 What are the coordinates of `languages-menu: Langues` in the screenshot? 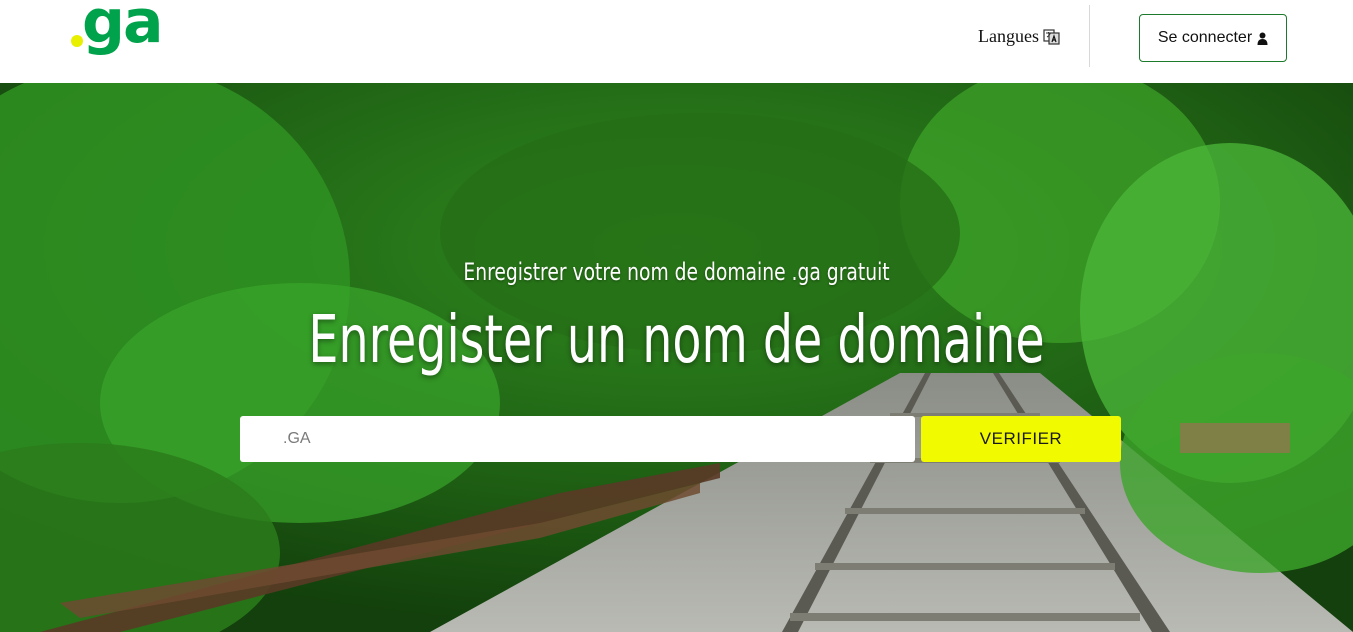 It's located at (1019, 36).